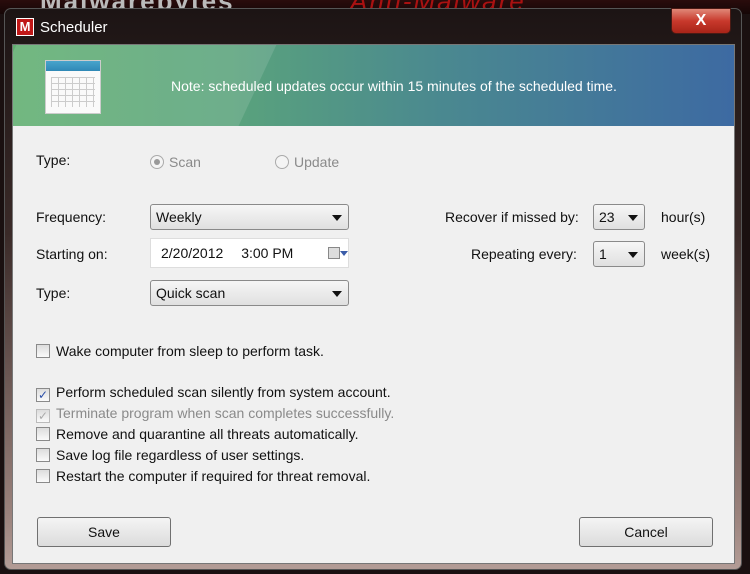 The width and height of the screenshot is (750, 574). I want to click on window-title: Scheduler, so click(74, 27).